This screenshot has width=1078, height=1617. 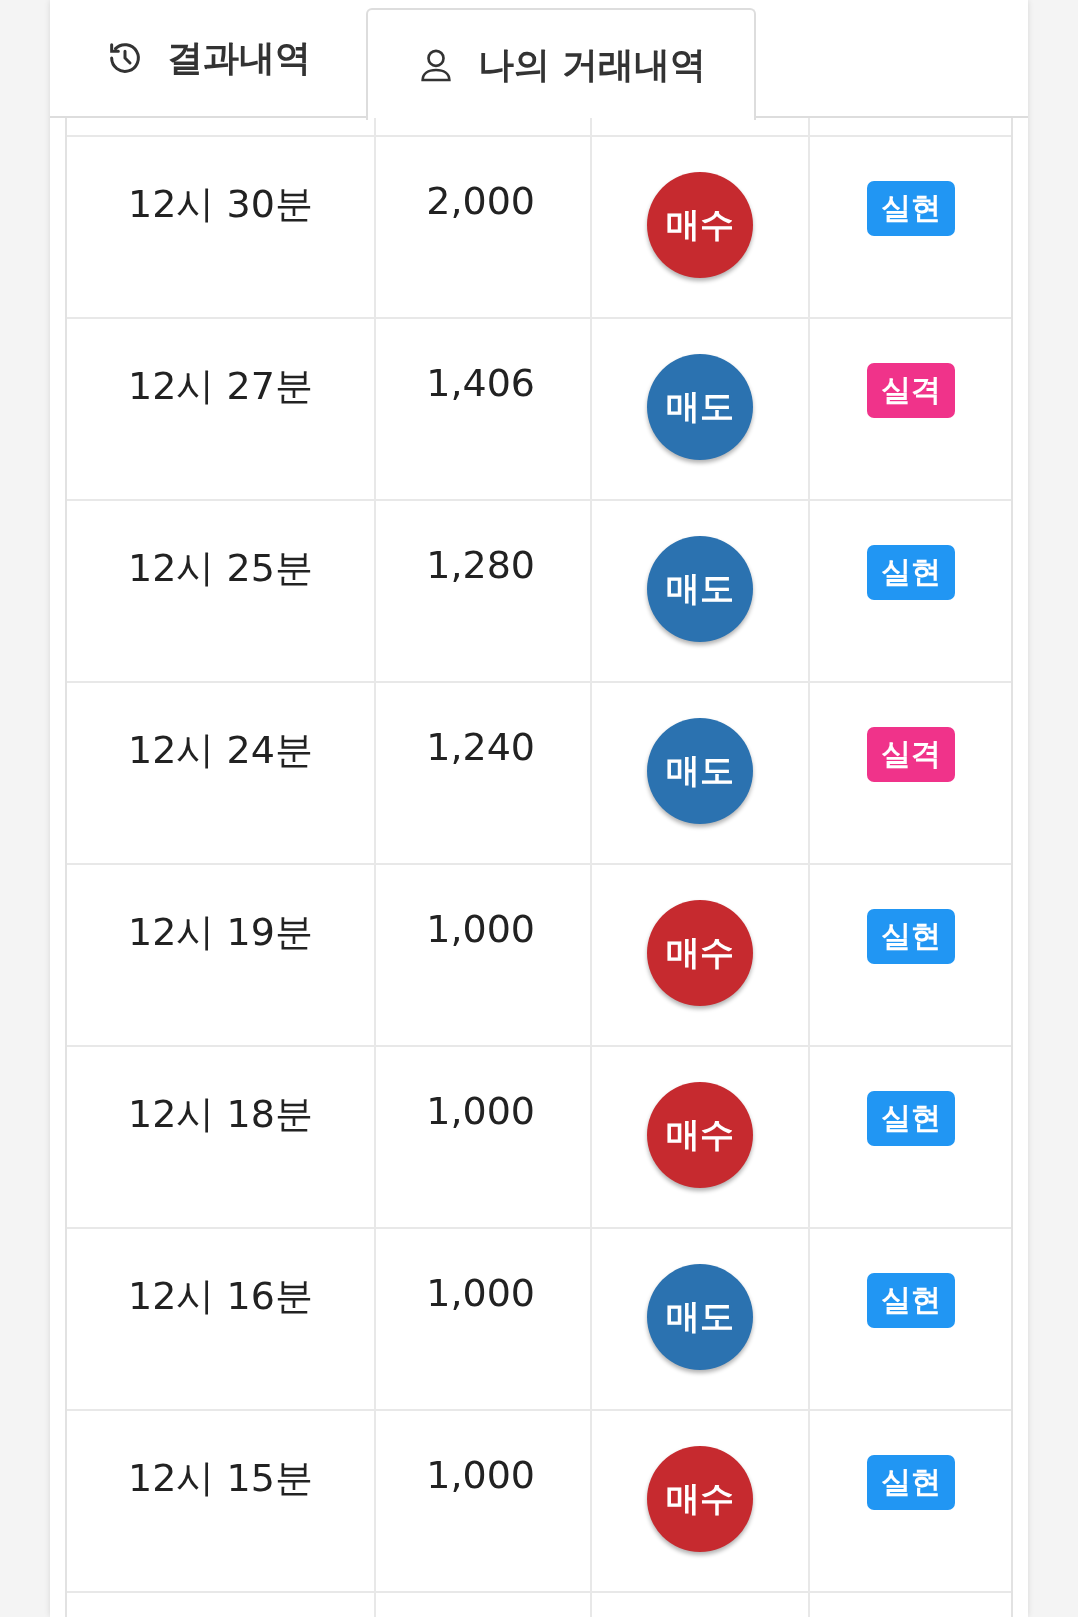 What do you see at coordinates (220, 568) in the screenshot?
I see `time-text: 12시 25분` at bounding box center [220, 568].